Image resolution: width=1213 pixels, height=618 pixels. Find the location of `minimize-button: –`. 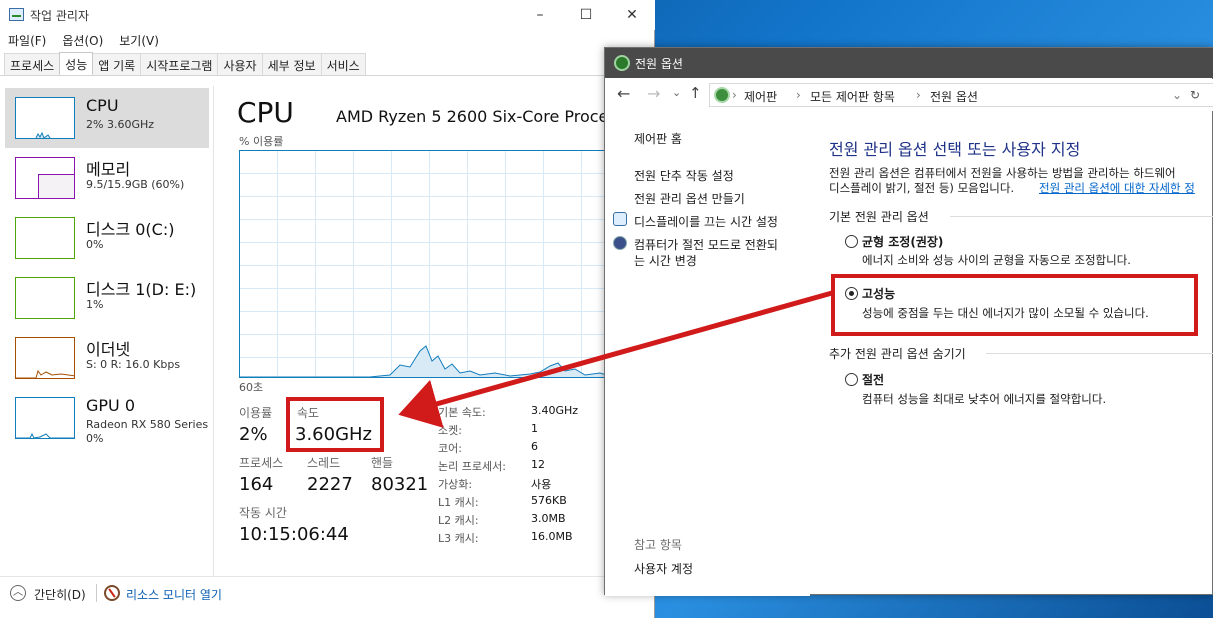

minimize-button: – is located at coordinates (540, 15).